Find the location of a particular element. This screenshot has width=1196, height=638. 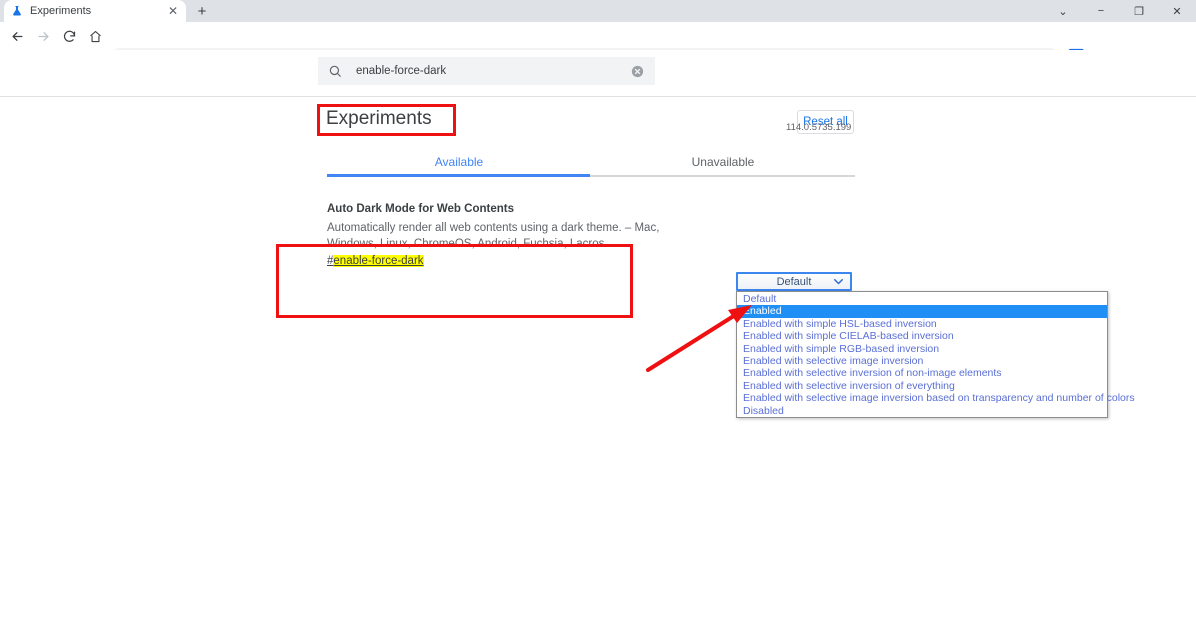

flag-value-select: Default is located at coordinates (794, 281).